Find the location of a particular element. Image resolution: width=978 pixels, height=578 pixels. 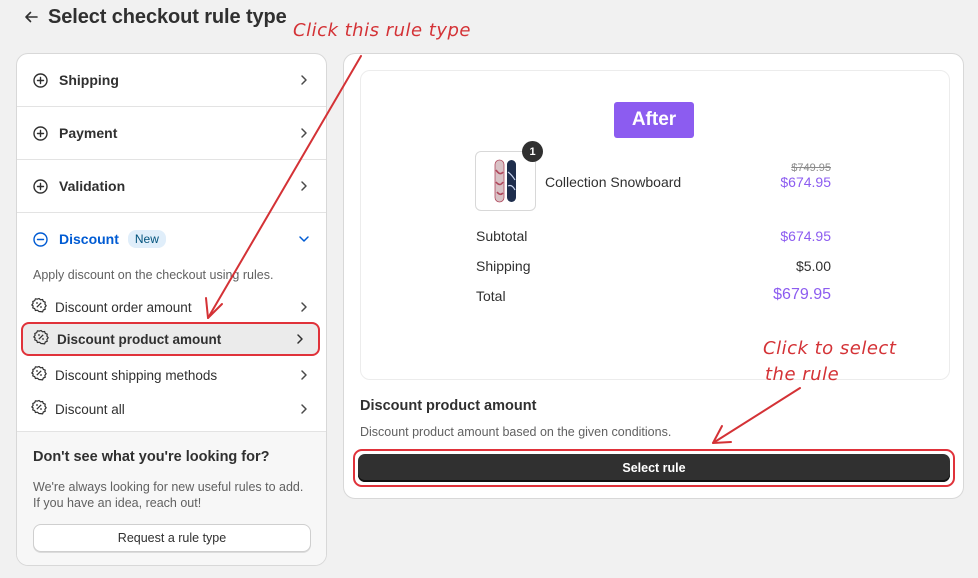

annotation-click-select-line1: Click to select is located at coordinates (830, 348).